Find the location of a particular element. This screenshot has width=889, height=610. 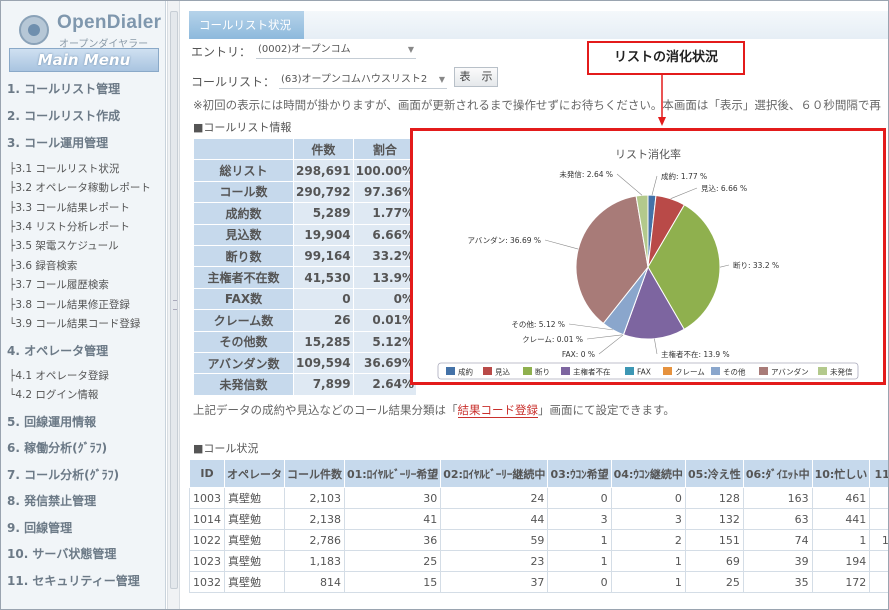

sidebar-subitem: ├3.4 リスト分析レポート is located at coordinates (69, 226).